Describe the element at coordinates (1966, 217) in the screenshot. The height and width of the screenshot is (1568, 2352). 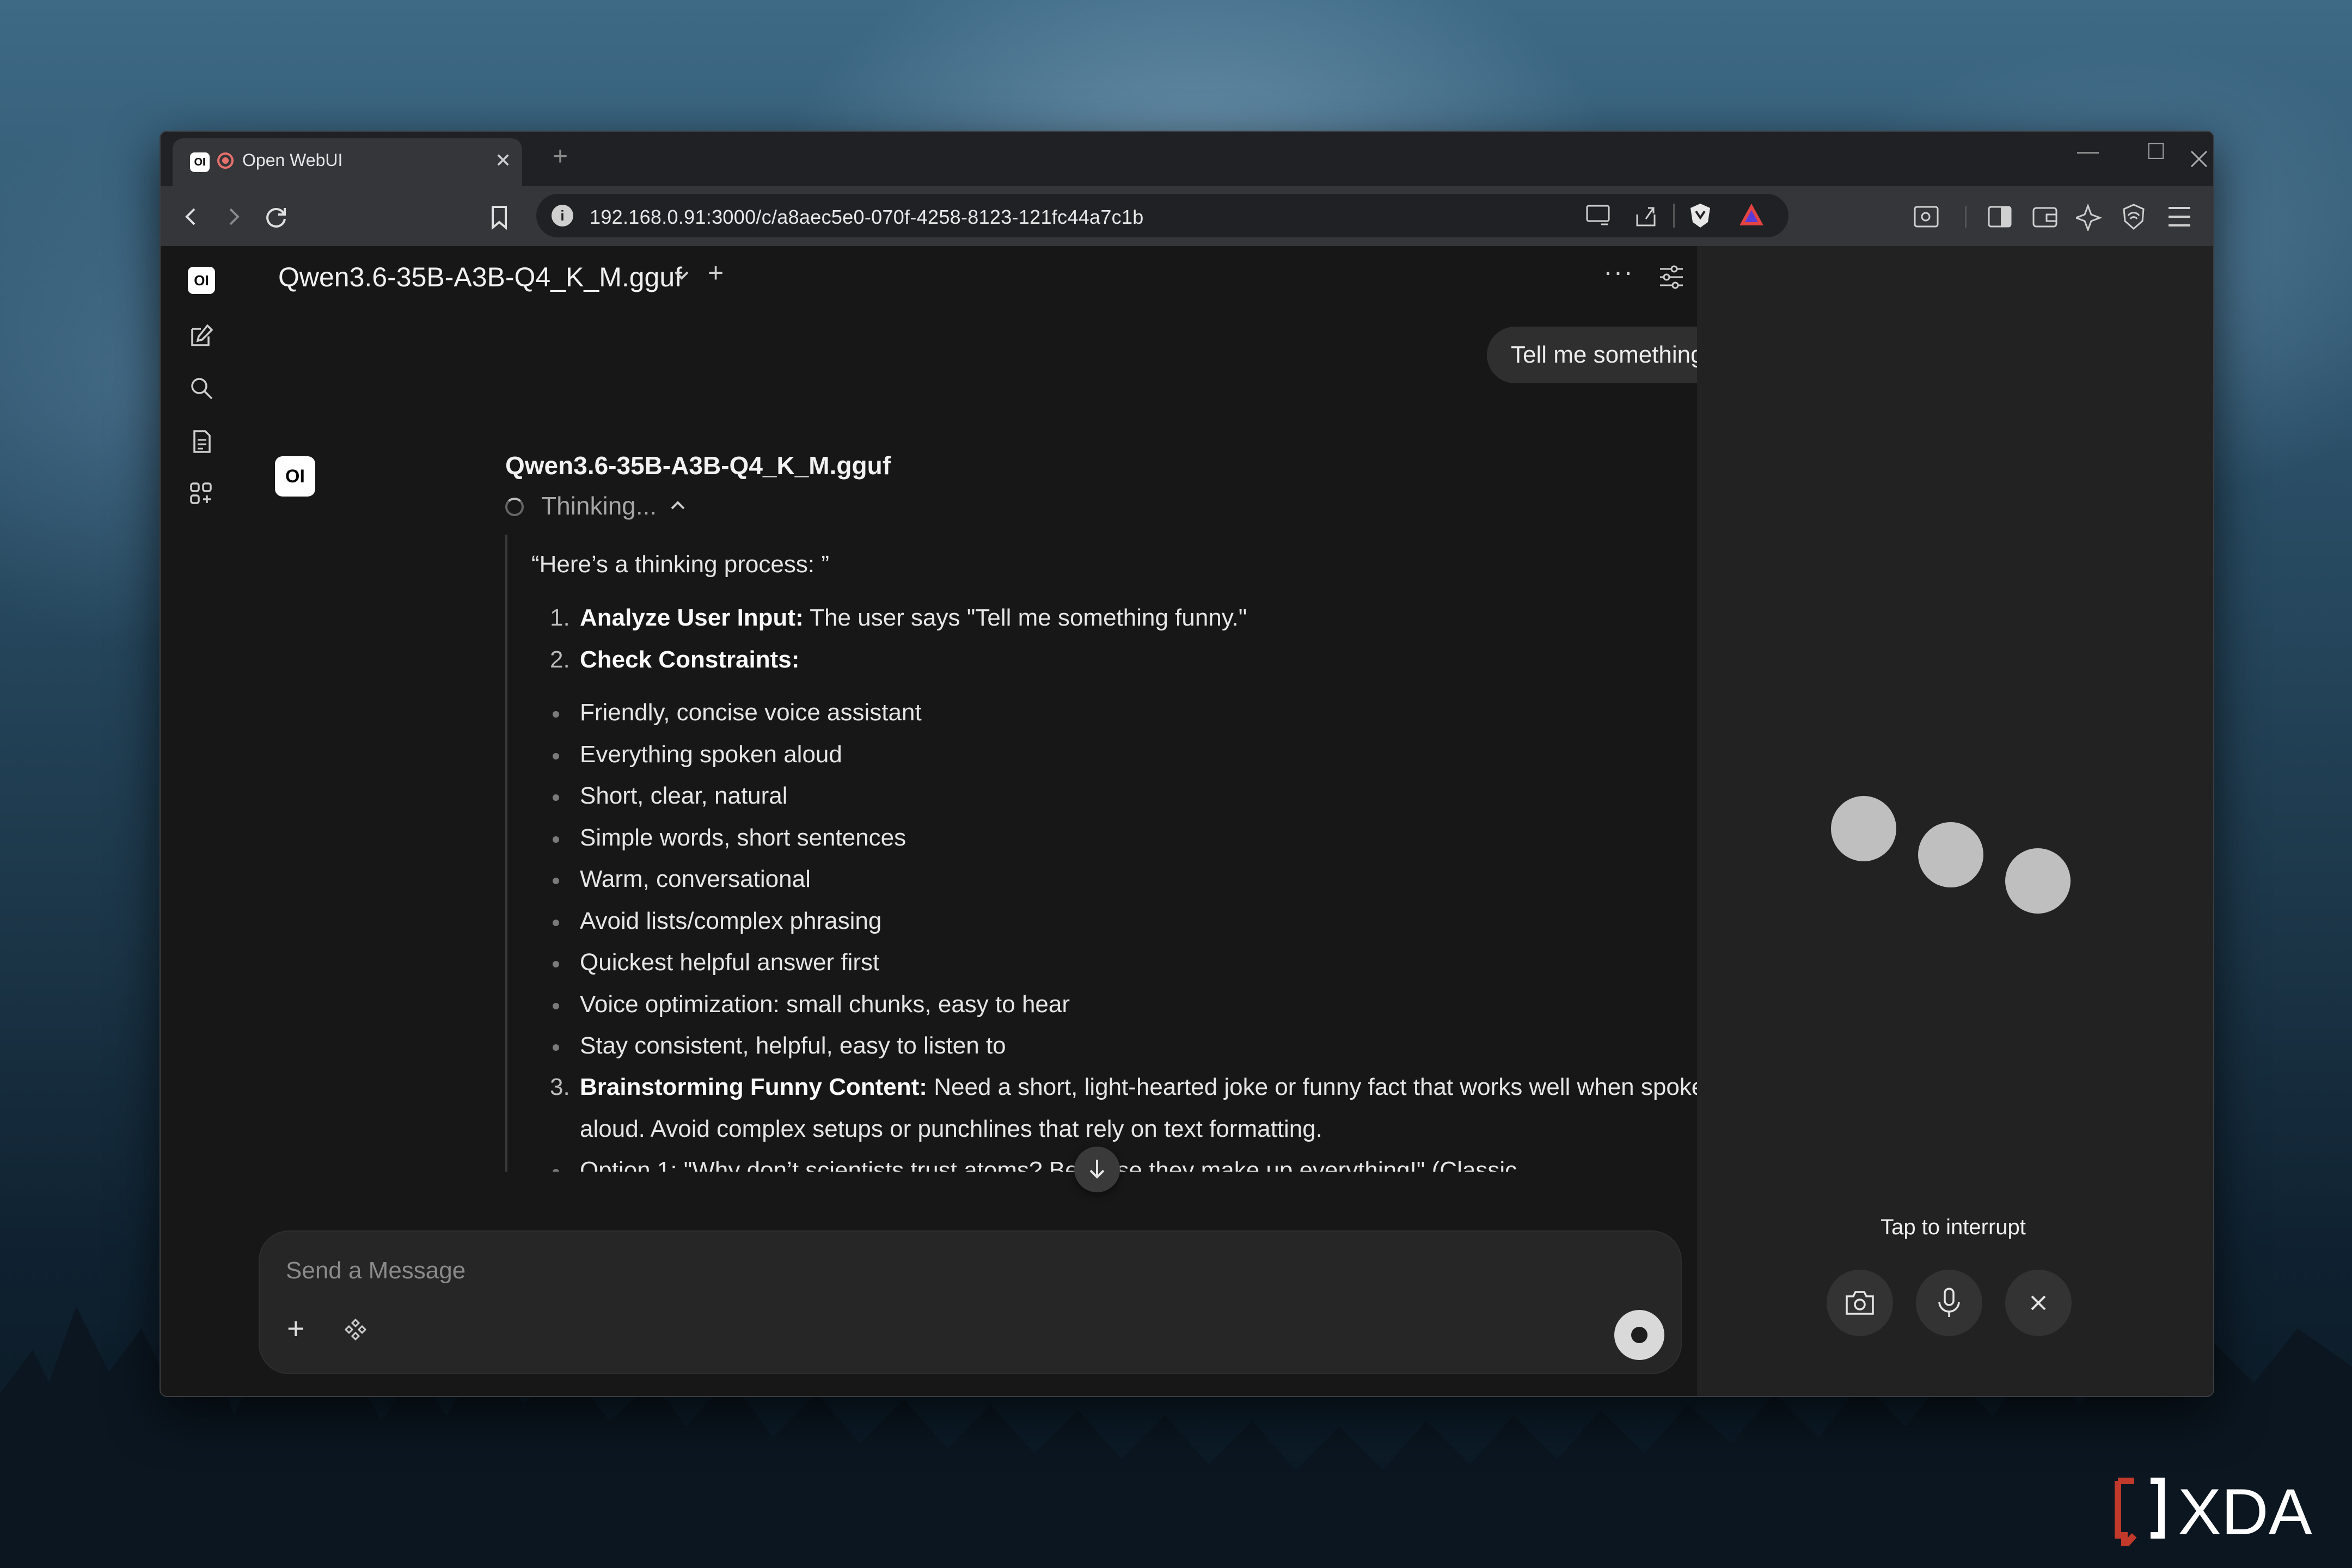
I see `toolbar-divider` at that location.